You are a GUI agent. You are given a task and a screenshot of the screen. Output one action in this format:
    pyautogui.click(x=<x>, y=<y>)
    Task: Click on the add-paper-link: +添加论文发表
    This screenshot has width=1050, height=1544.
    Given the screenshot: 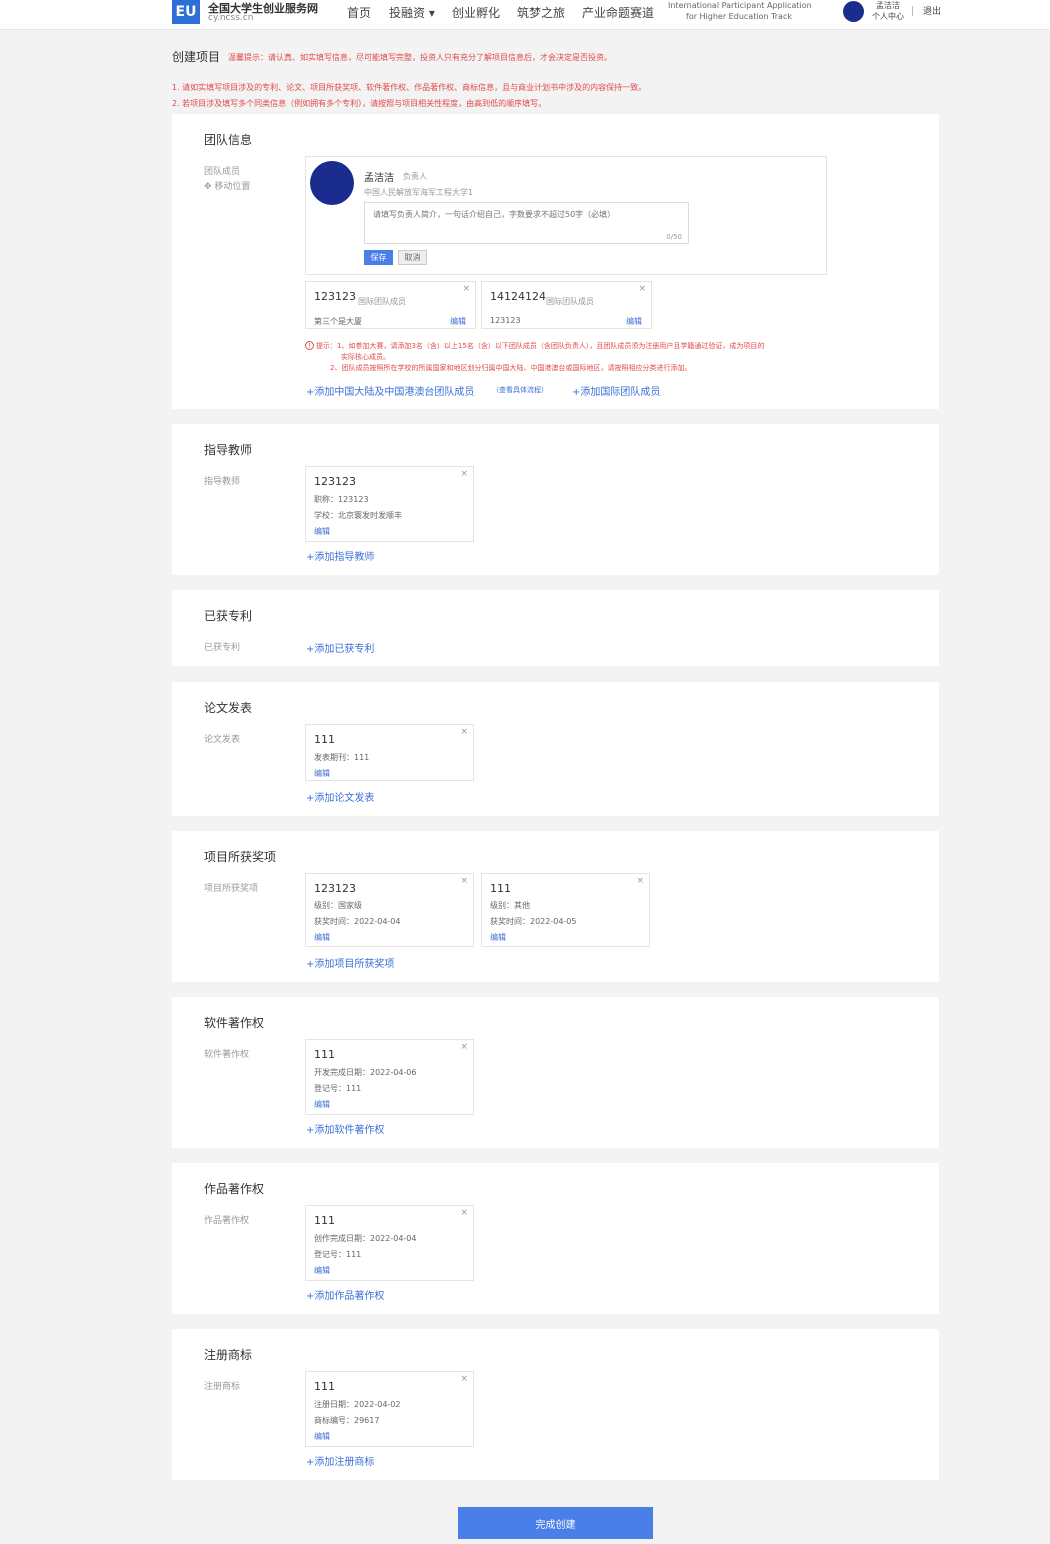 What is the action you would take?
    pyautogui.click(x=340, y=796)
    